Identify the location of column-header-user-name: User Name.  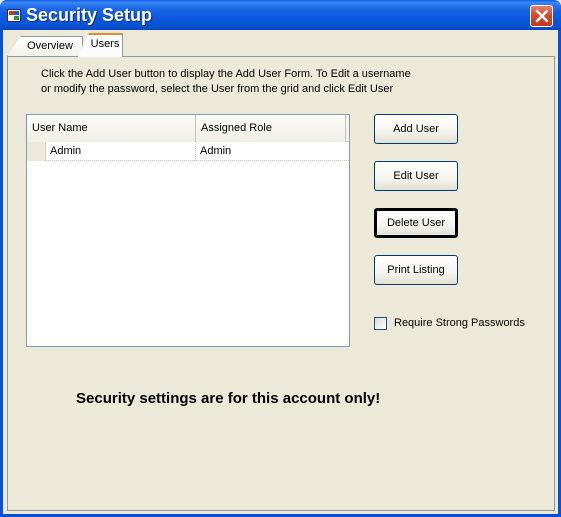
(111, 128).